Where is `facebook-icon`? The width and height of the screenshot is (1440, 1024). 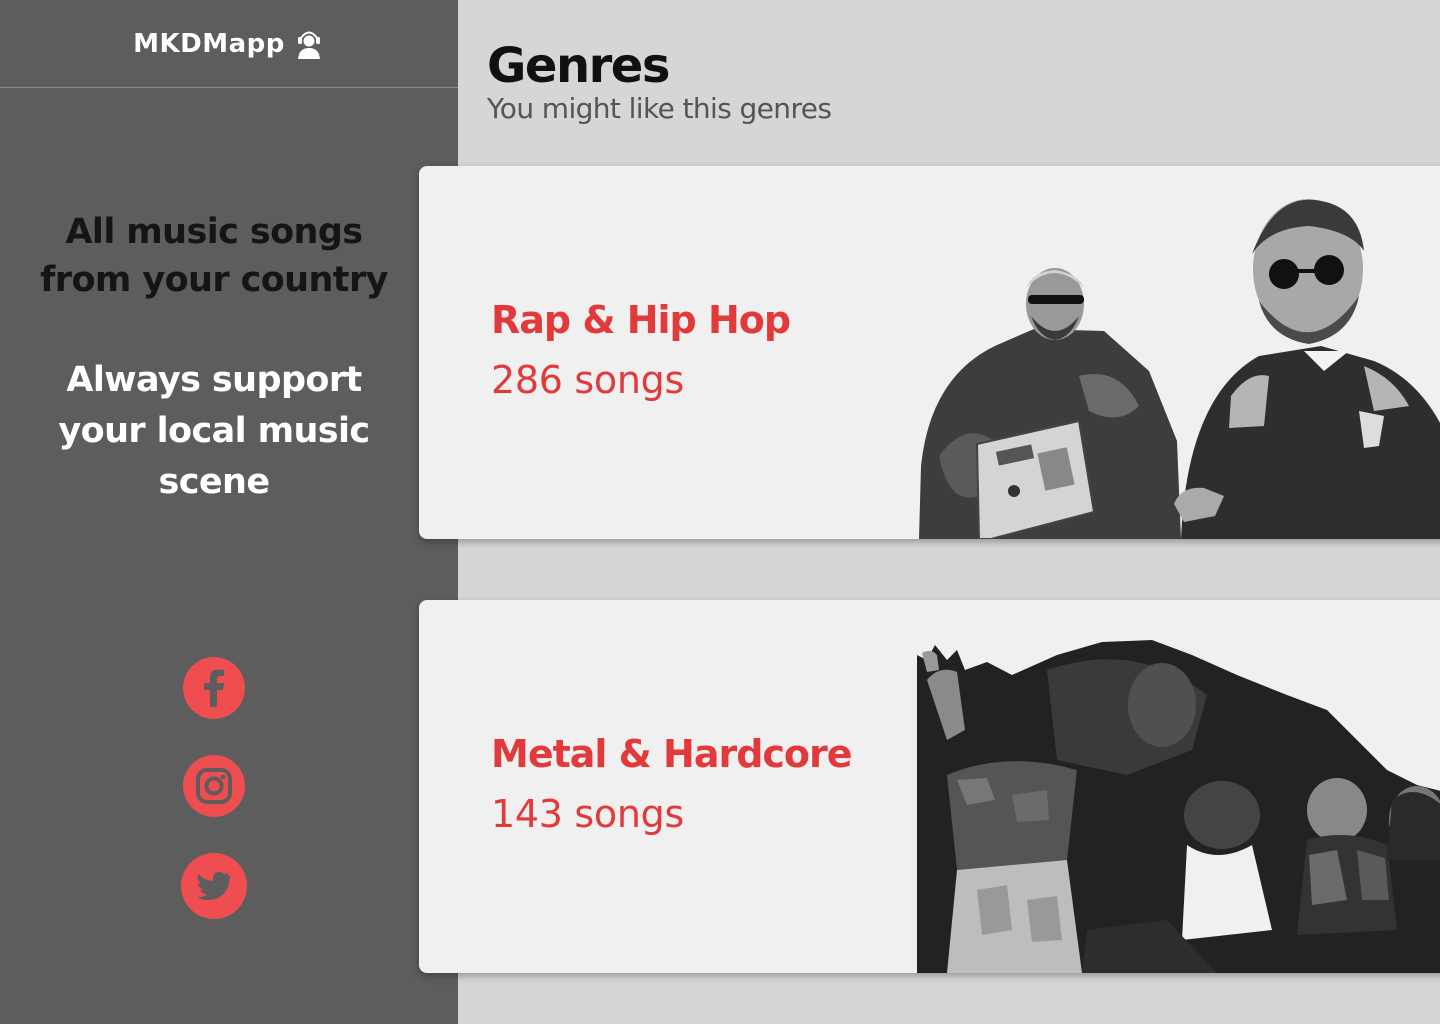 facebook-icon is located at coordinates (214, 688).